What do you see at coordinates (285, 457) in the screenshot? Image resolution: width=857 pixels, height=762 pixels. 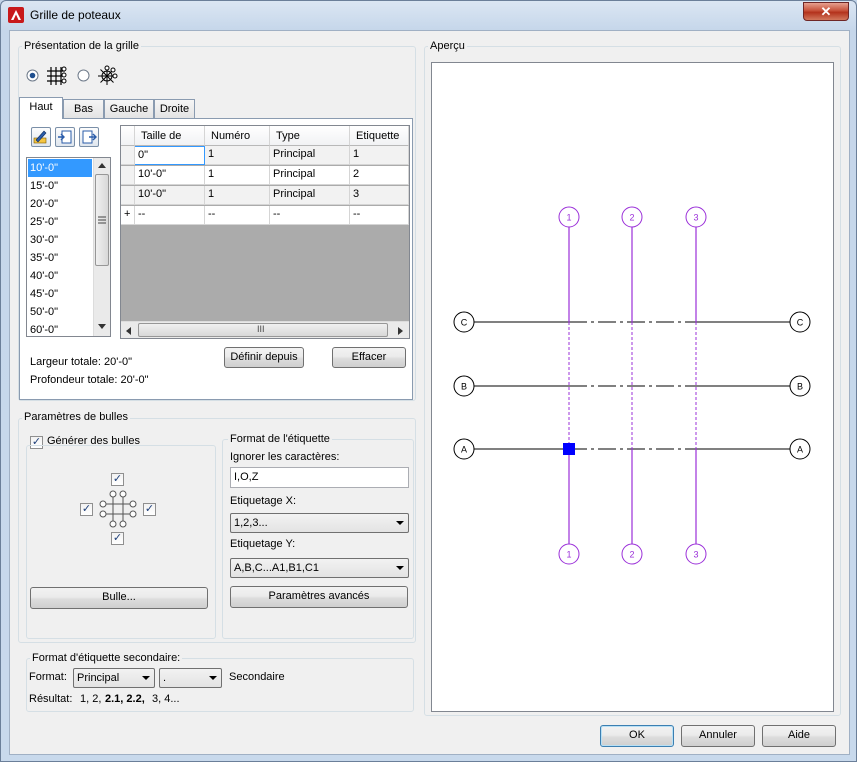 I see `ignore-characters-label: Ignorer les caractères:` at bounding box center [285, 457].